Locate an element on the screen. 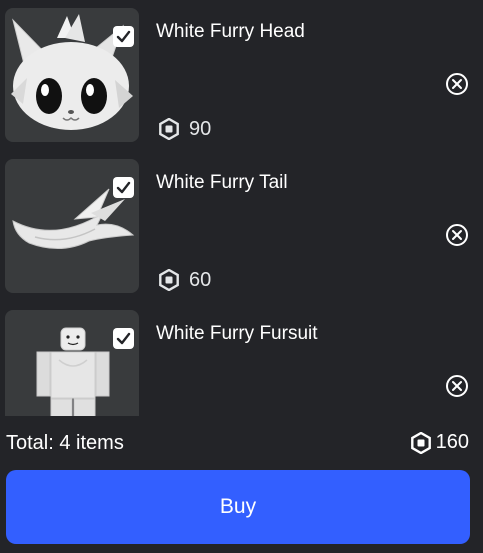 This screenshot has height=553, width=483. item-price: 60 is located at coordinates (184, 280).